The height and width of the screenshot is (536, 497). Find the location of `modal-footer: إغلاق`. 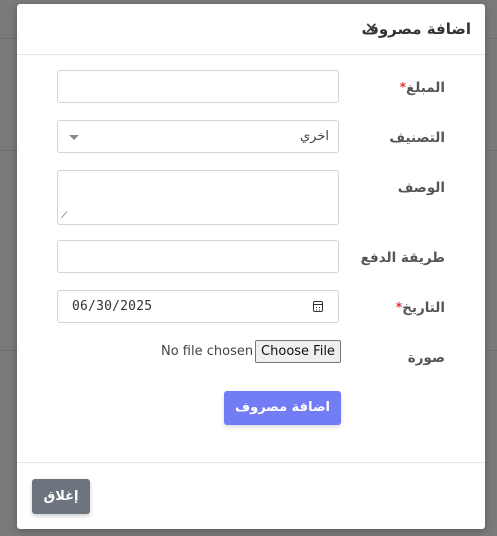

modal-footer: إغلاق is located at coordinates (251, 495).